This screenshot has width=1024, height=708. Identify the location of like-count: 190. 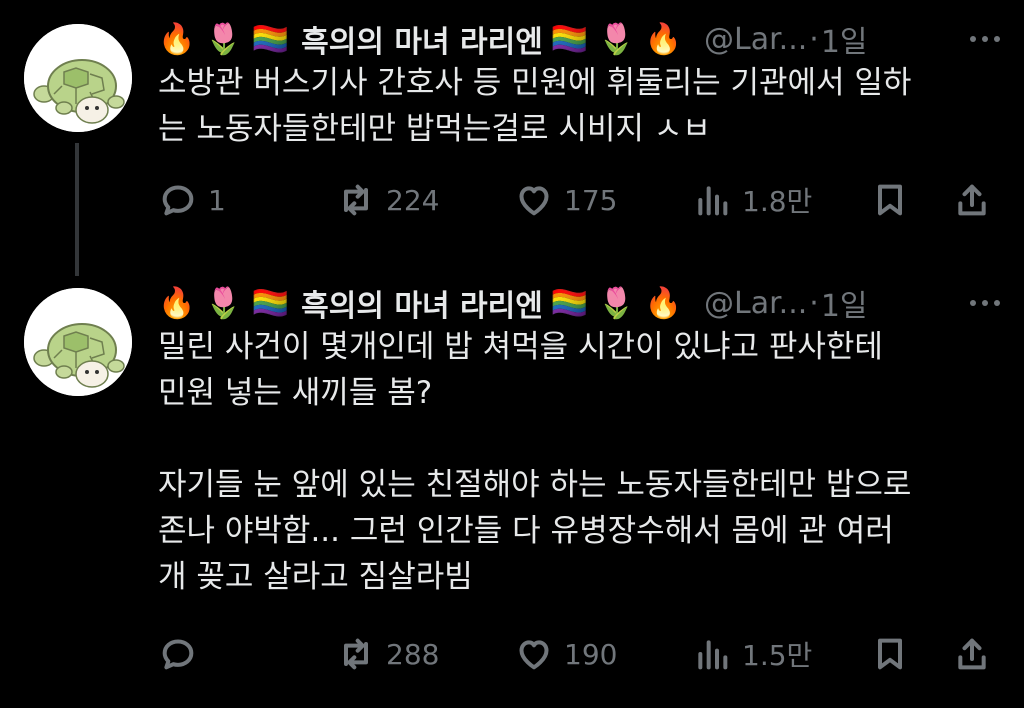
(591, 654).